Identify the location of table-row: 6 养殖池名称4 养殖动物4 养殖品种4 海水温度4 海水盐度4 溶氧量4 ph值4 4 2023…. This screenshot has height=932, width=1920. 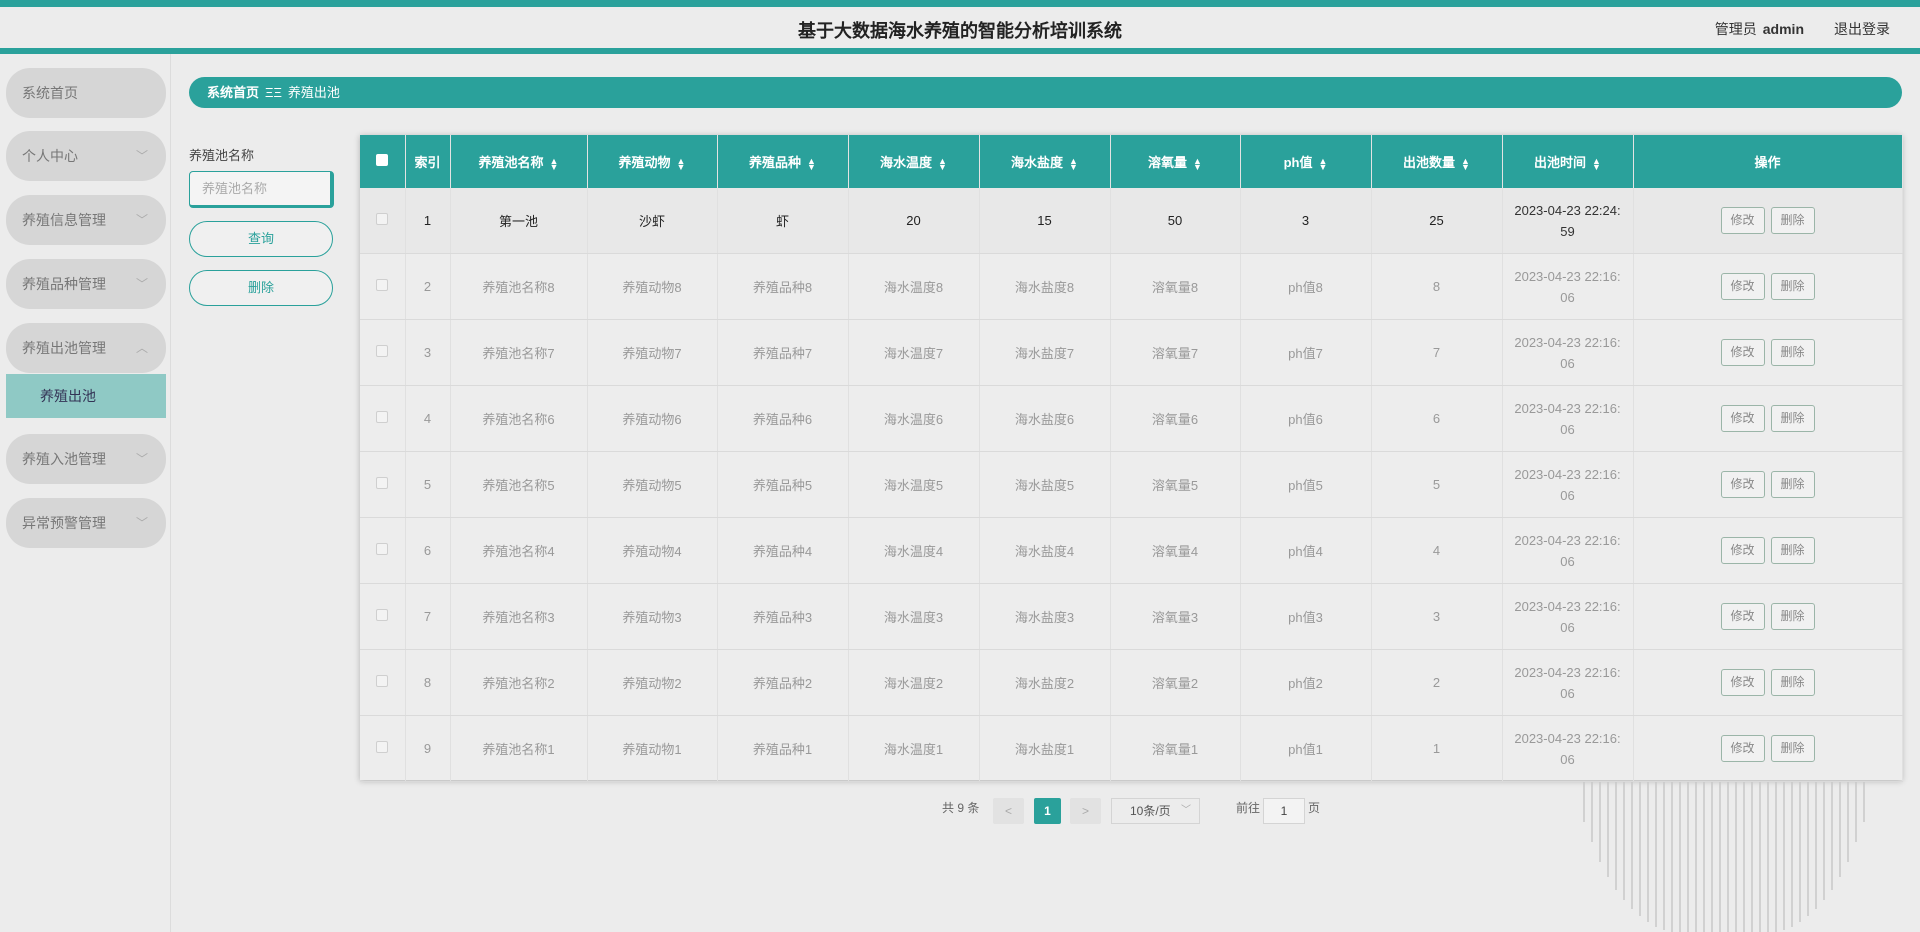
(1131, 550).